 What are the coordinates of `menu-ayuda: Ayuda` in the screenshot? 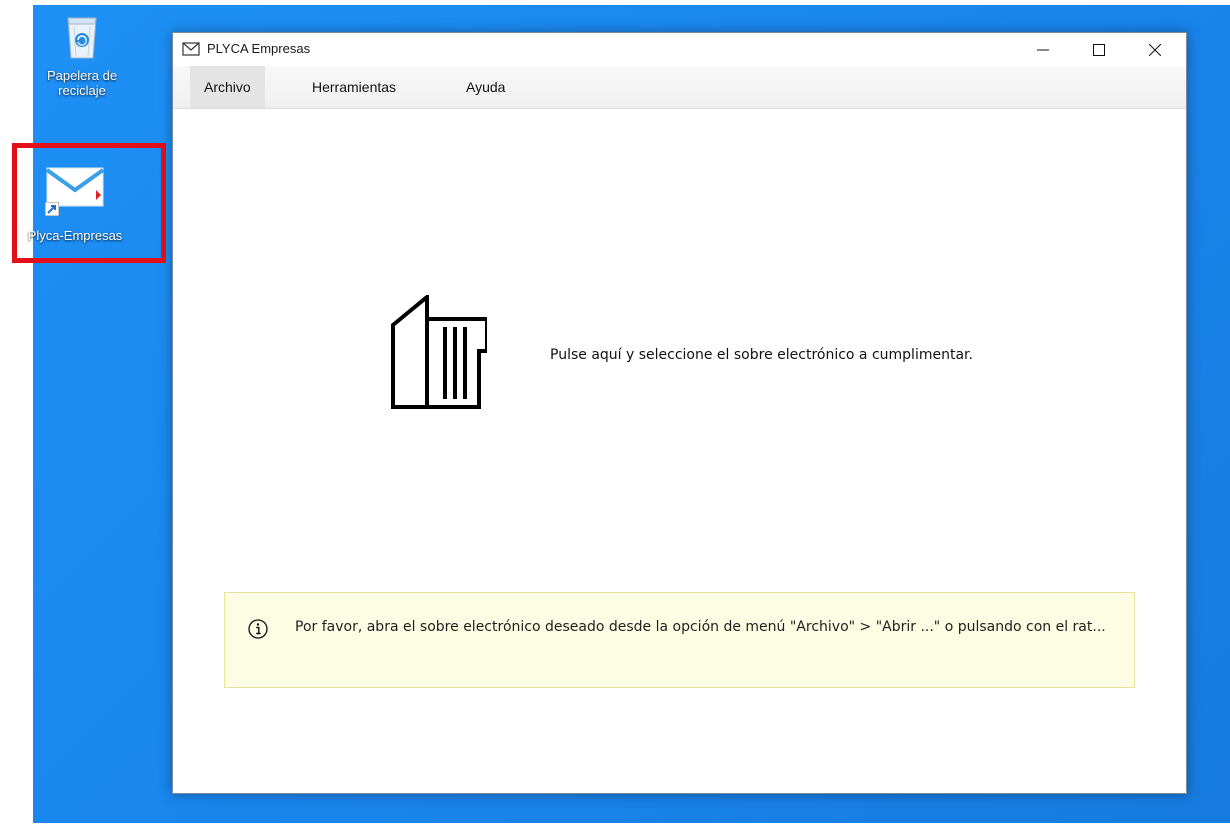 It's located at (485, 87).